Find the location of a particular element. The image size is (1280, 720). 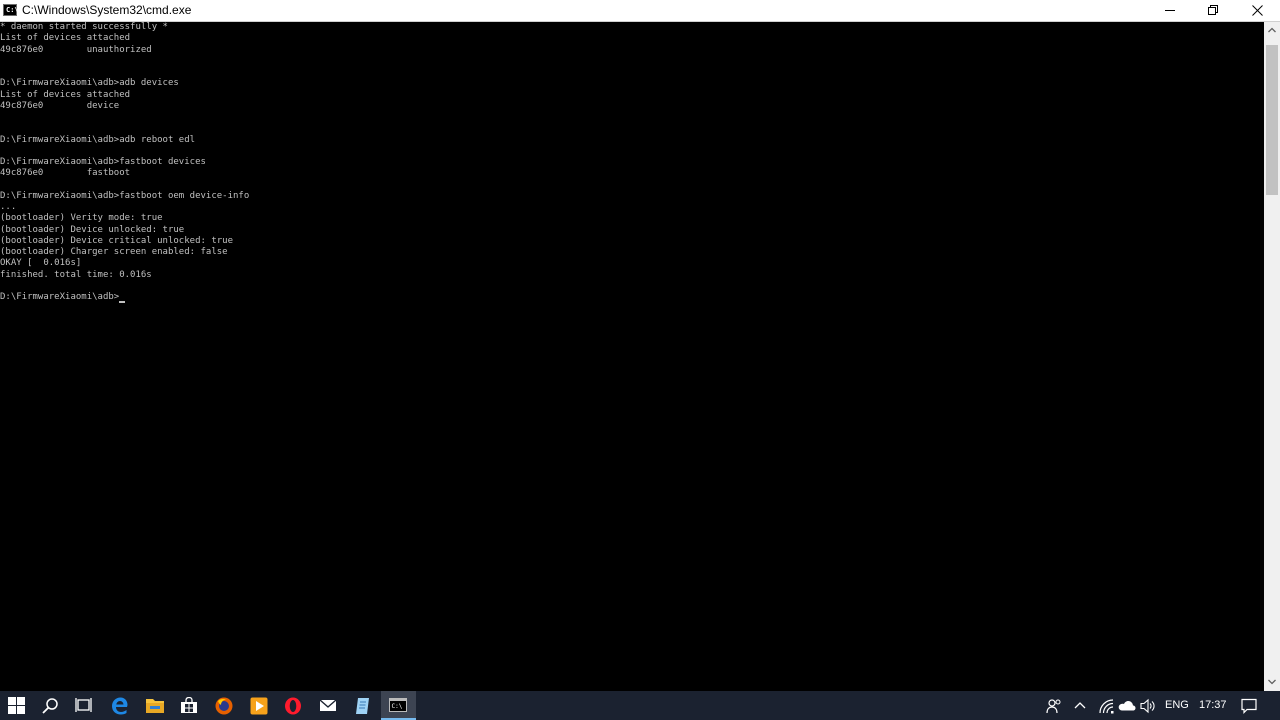

close-icon is located at coordinates (1257, 10).